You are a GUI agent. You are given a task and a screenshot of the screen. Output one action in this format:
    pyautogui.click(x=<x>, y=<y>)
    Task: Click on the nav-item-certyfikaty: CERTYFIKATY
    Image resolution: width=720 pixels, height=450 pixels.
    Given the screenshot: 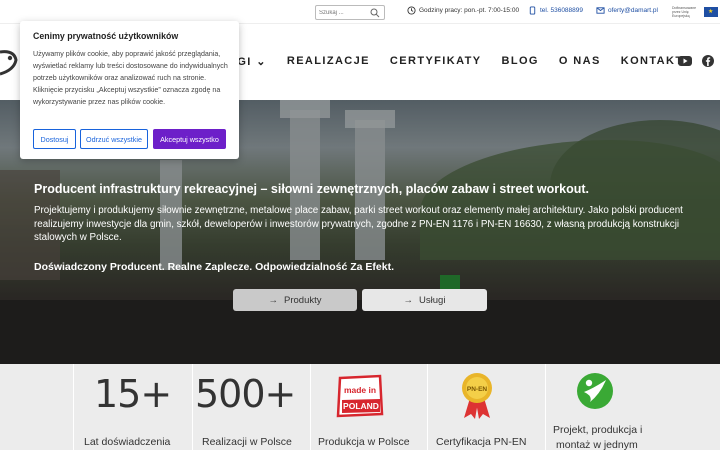 What is the action you would take?
    pyautogui.click(x=436, y=61)
    